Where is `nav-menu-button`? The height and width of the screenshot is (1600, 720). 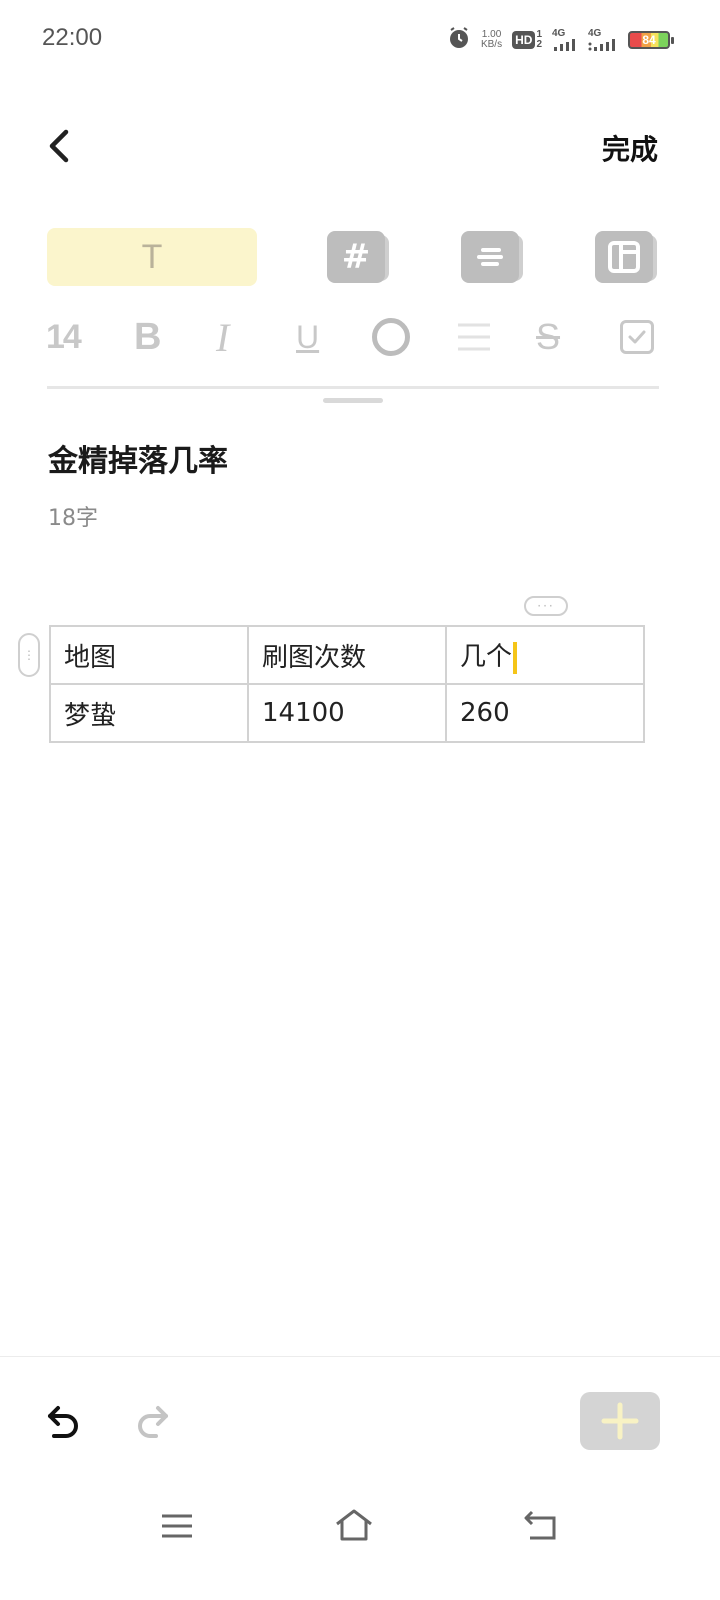
nav-menu-button is located at coordinates (177, 1526).